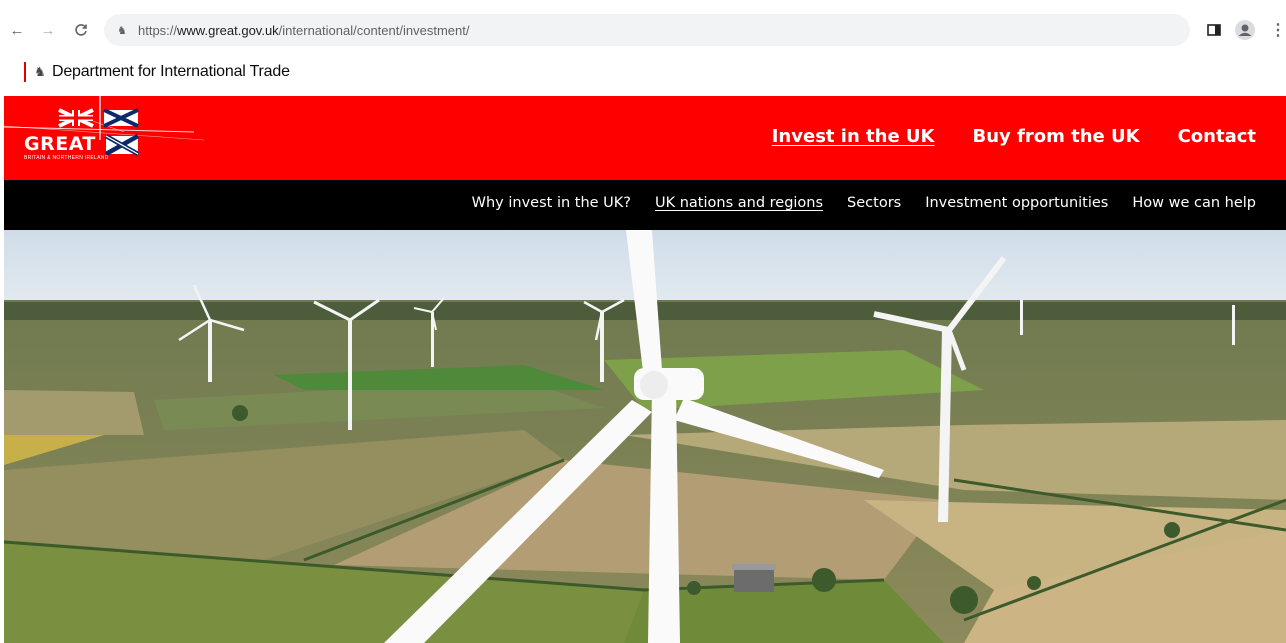 The image size is (1286, 643). I want to click on profile-avatar-icon, so click(1245, 30).